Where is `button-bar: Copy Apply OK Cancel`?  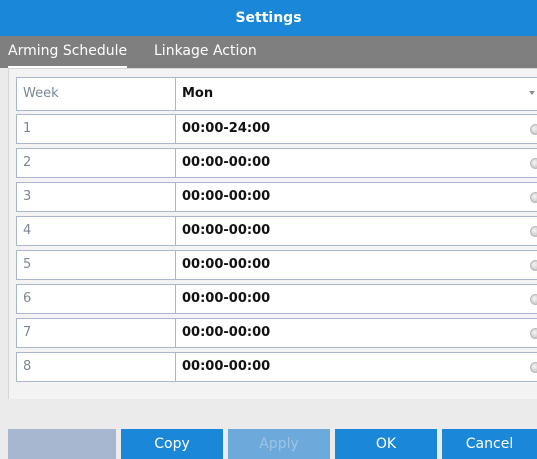 button-bar: Copy Apply OK Cancel is located at coordinates (268, 444).